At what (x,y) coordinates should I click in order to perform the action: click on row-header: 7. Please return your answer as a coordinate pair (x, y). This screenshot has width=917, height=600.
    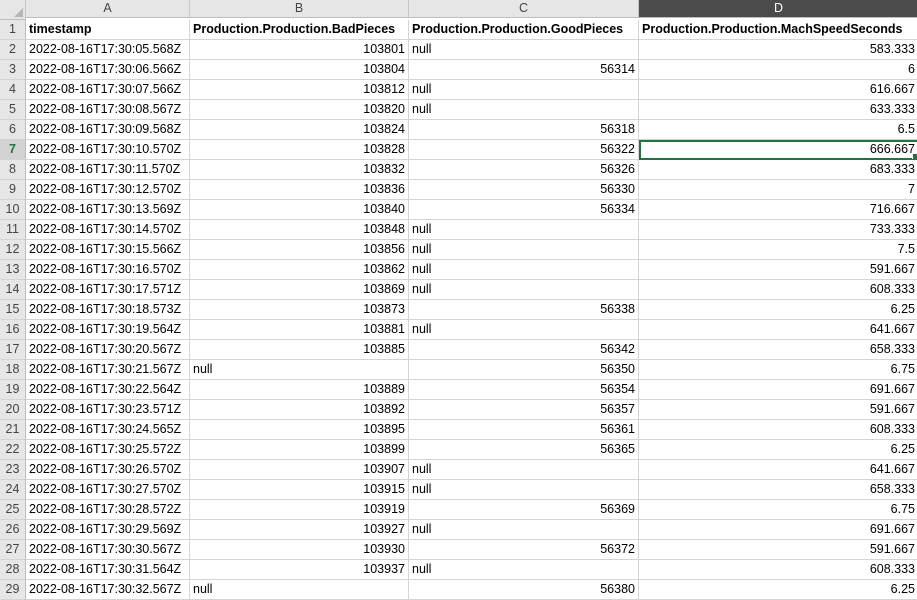
    Looking at the image, I should click on (13, 150).